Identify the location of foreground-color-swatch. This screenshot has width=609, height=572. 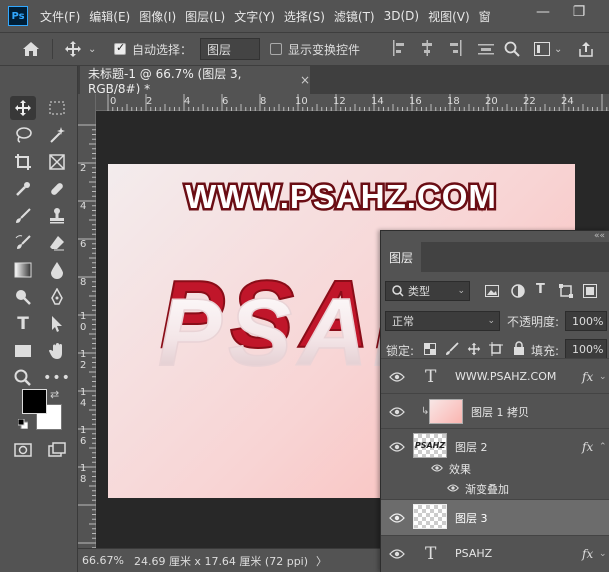
(34, 401).